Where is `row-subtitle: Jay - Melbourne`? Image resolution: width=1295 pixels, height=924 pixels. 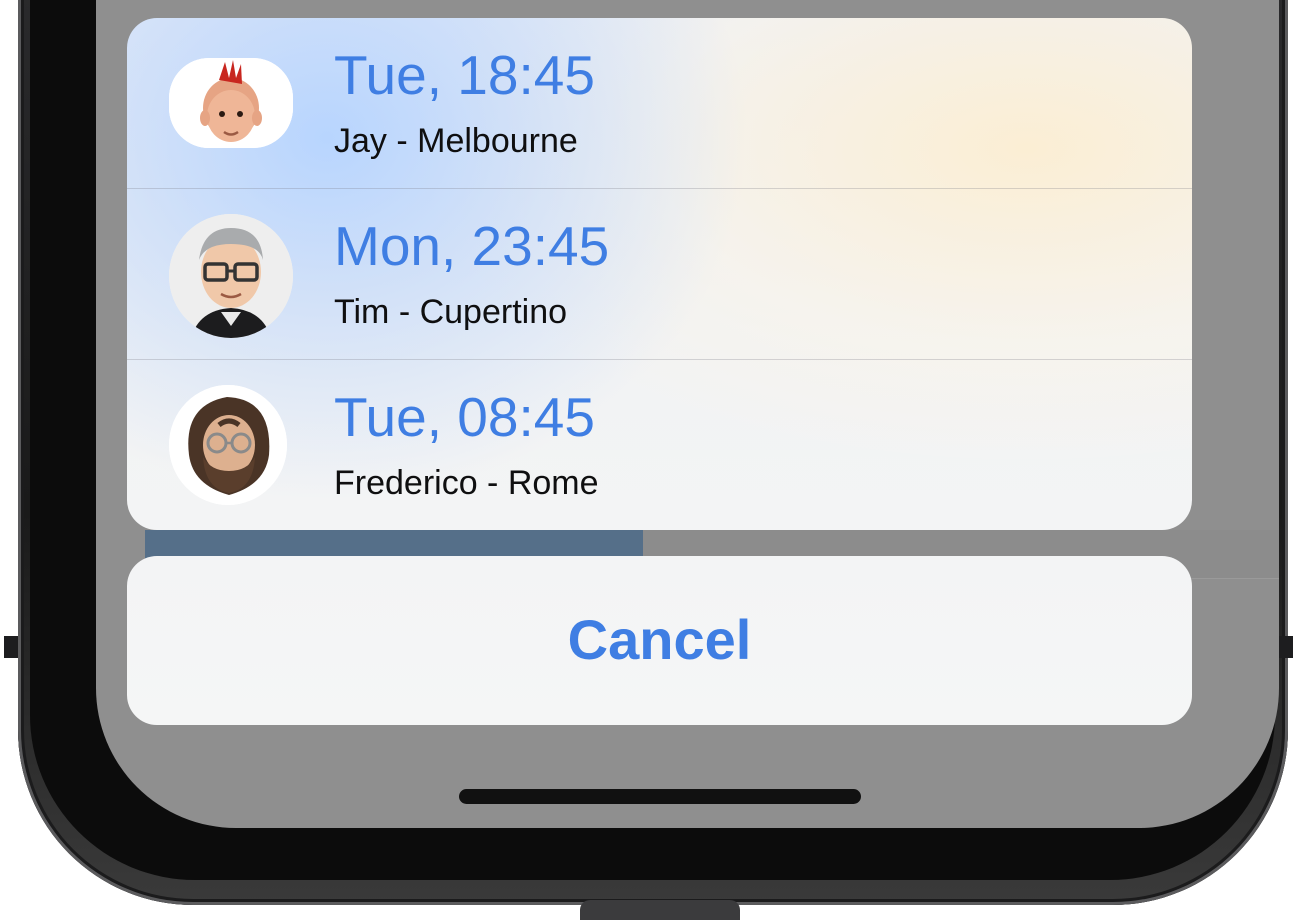 row-subtitle: Jay - Melbourne is located at coordinates (456, 141).